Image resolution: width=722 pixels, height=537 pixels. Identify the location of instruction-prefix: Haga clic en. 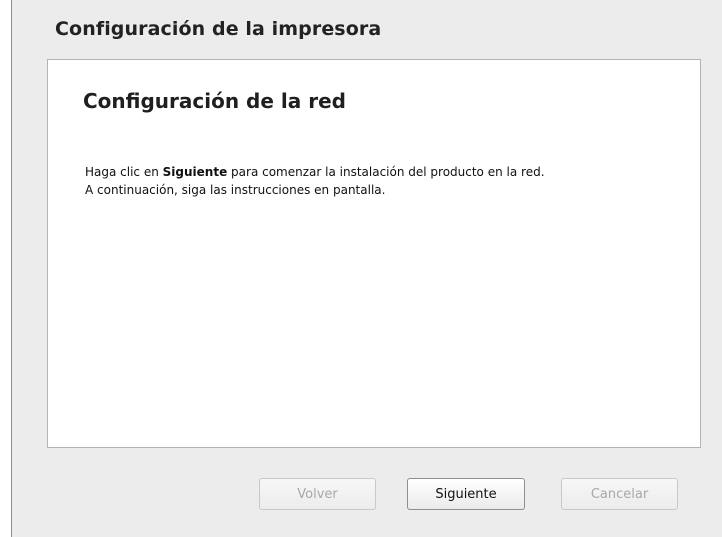
(124, 172).